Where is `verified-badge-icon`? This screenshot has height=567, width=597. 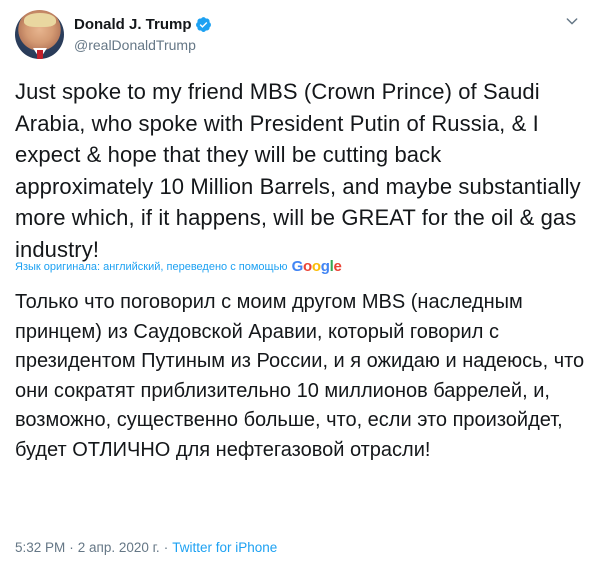
verified-badge-icon is located at coordinates (203, 24).